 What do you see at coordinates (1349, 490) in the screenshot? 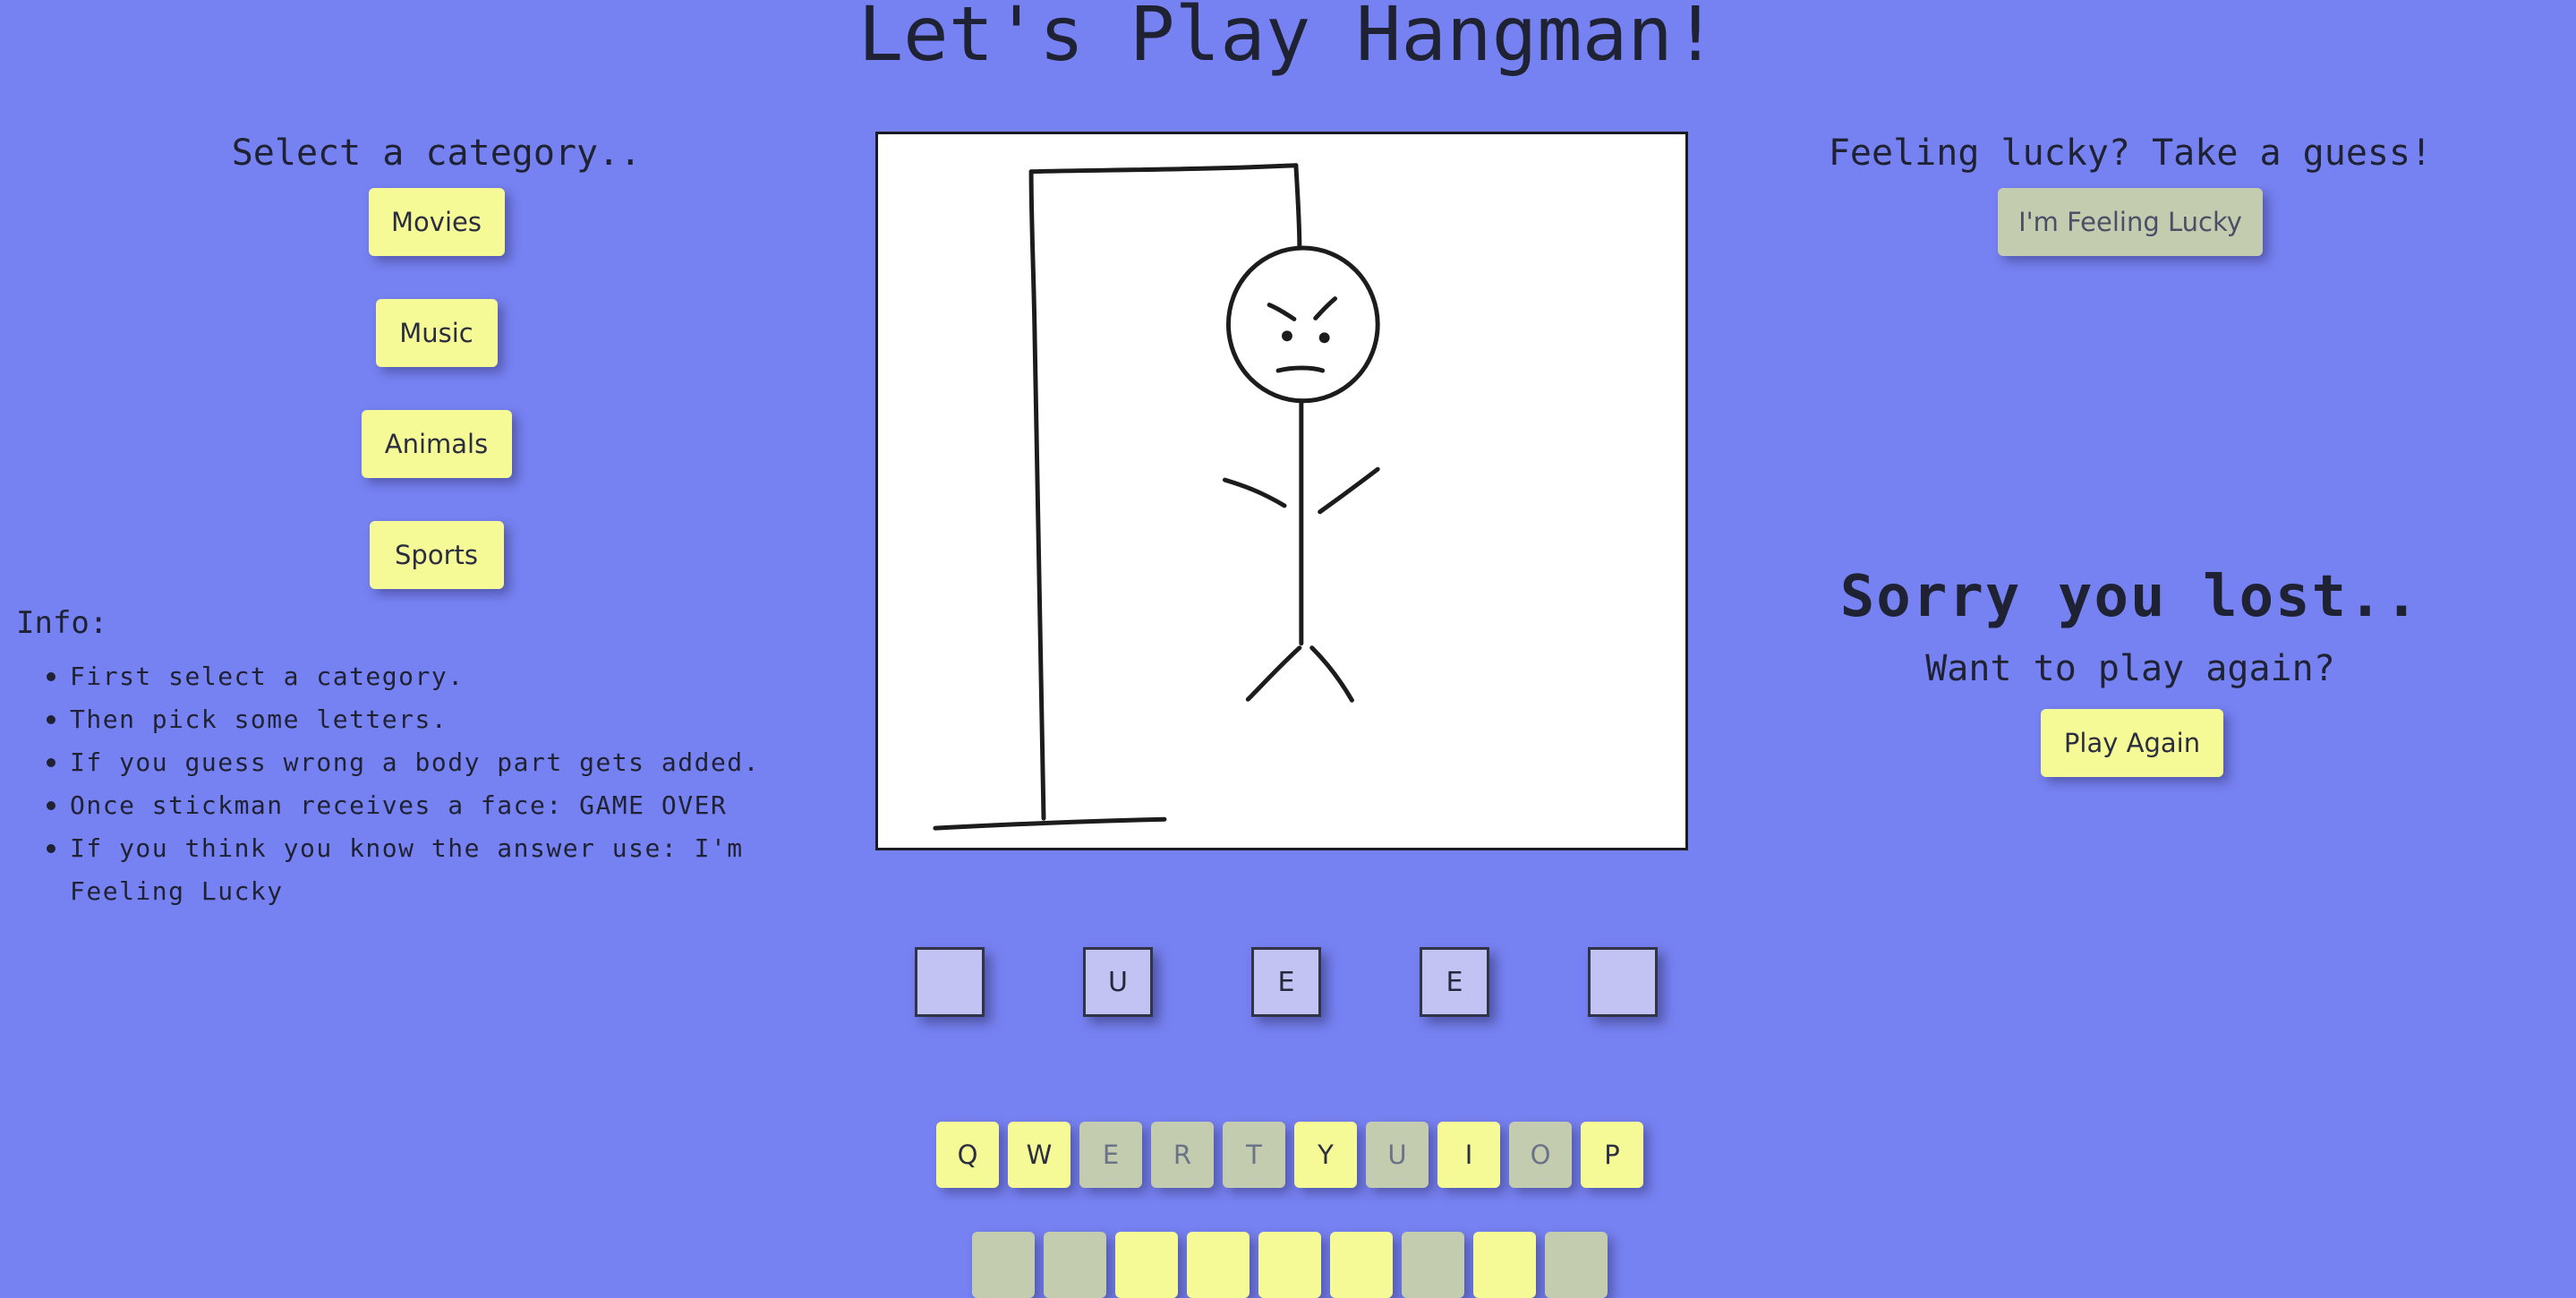
I see `stickman-right-arm` at bounding box center [1349, 490].